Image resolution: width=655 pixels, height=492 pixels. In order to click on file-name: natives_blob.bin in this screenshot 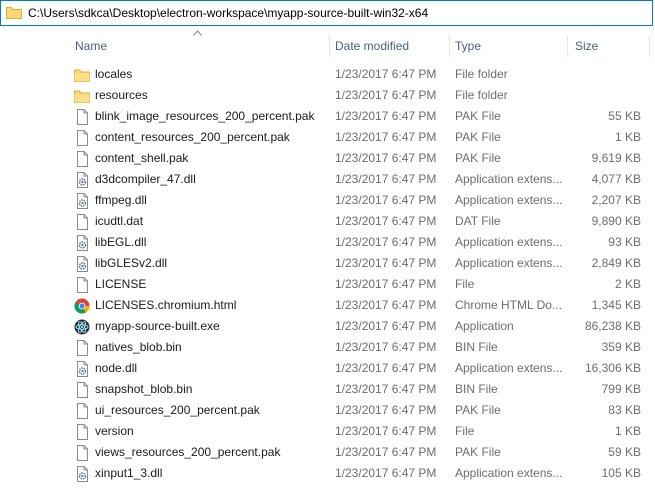, I will do `click(138, 347)`.